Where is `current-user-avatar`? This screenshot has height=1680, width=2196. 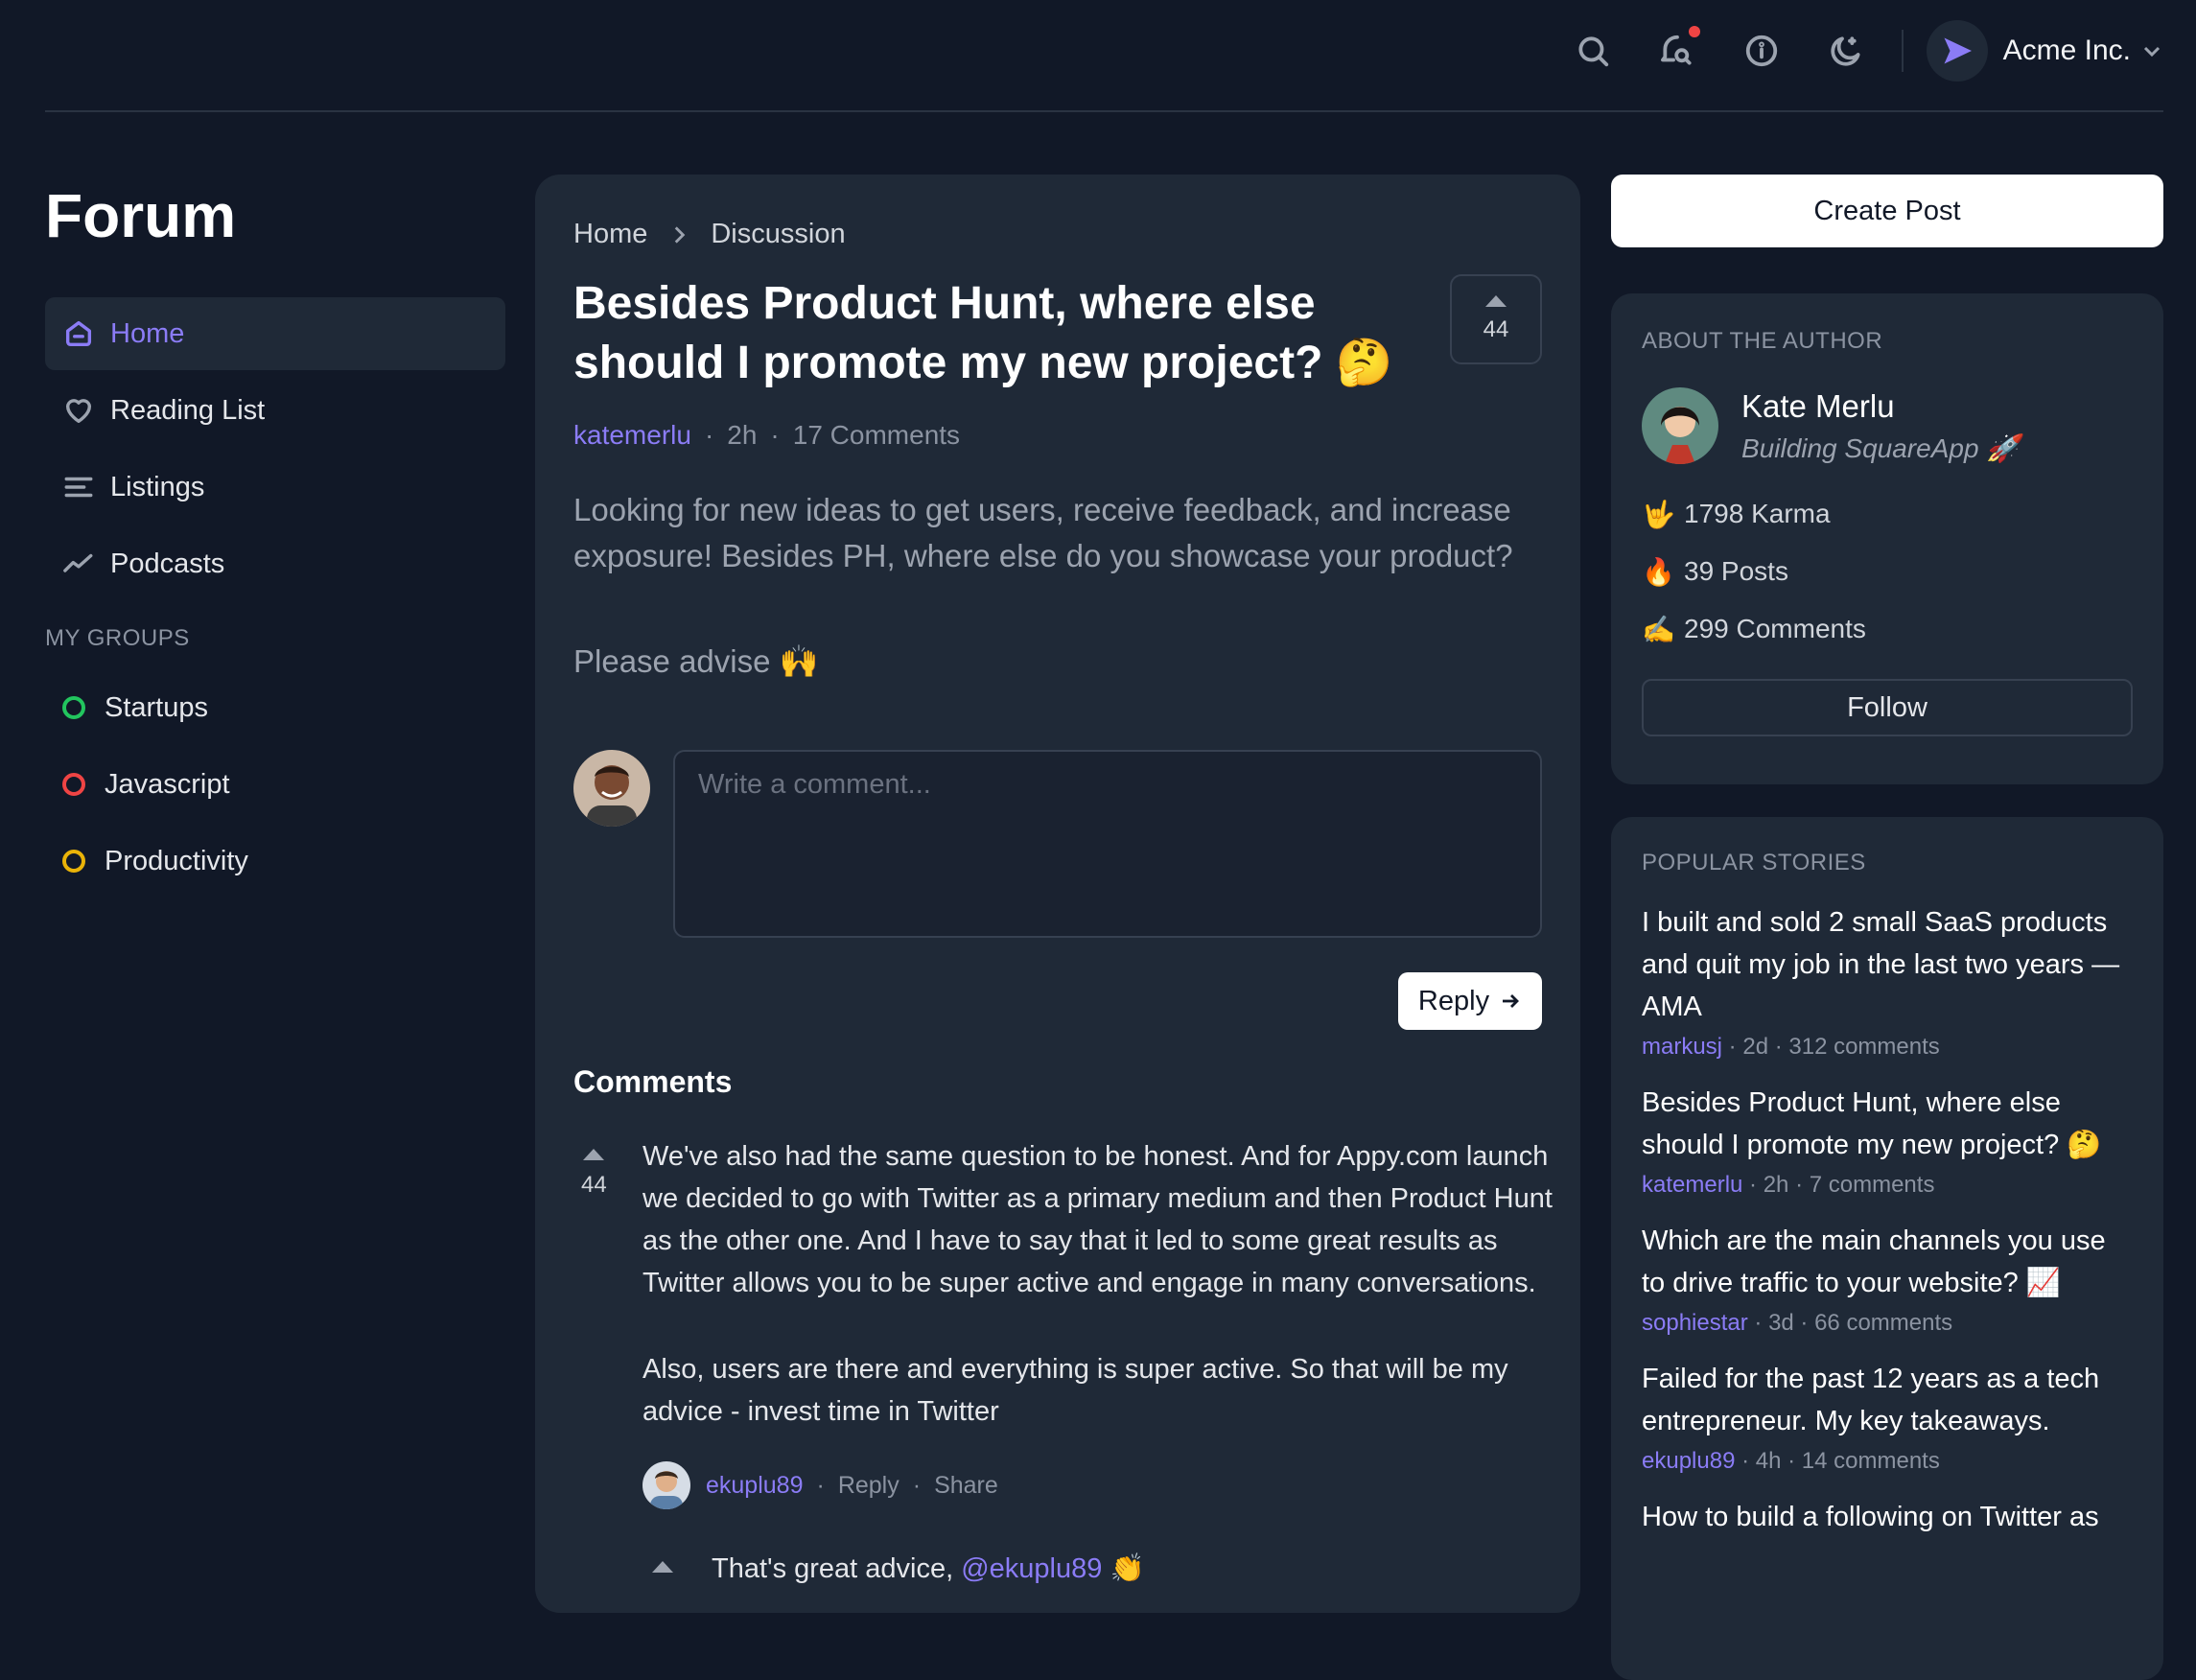 current-user-avatar is located at coordinates (611, 788).